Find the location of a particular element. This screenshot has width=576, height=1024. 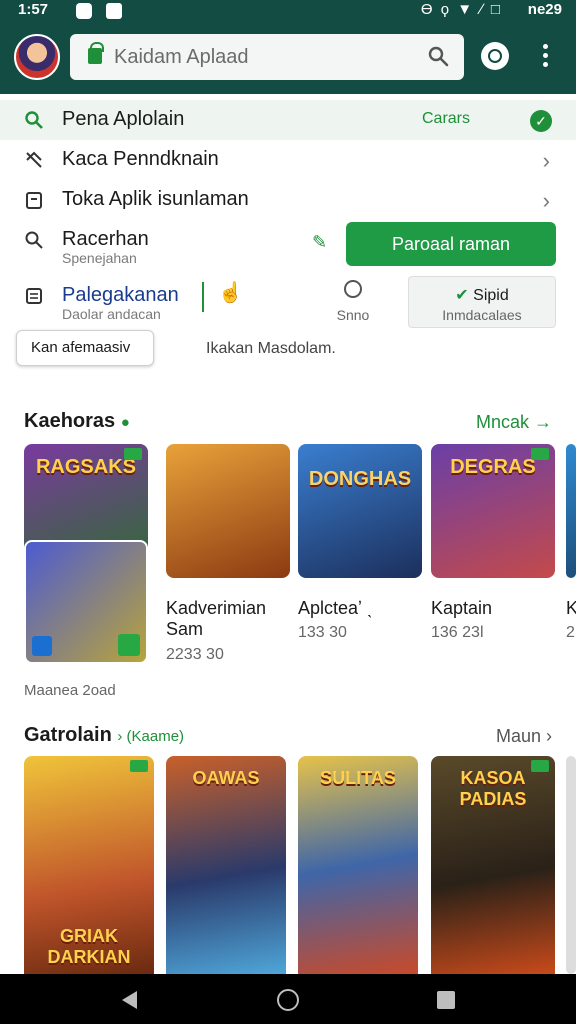

list-icon is located at coordinates (34, 296).